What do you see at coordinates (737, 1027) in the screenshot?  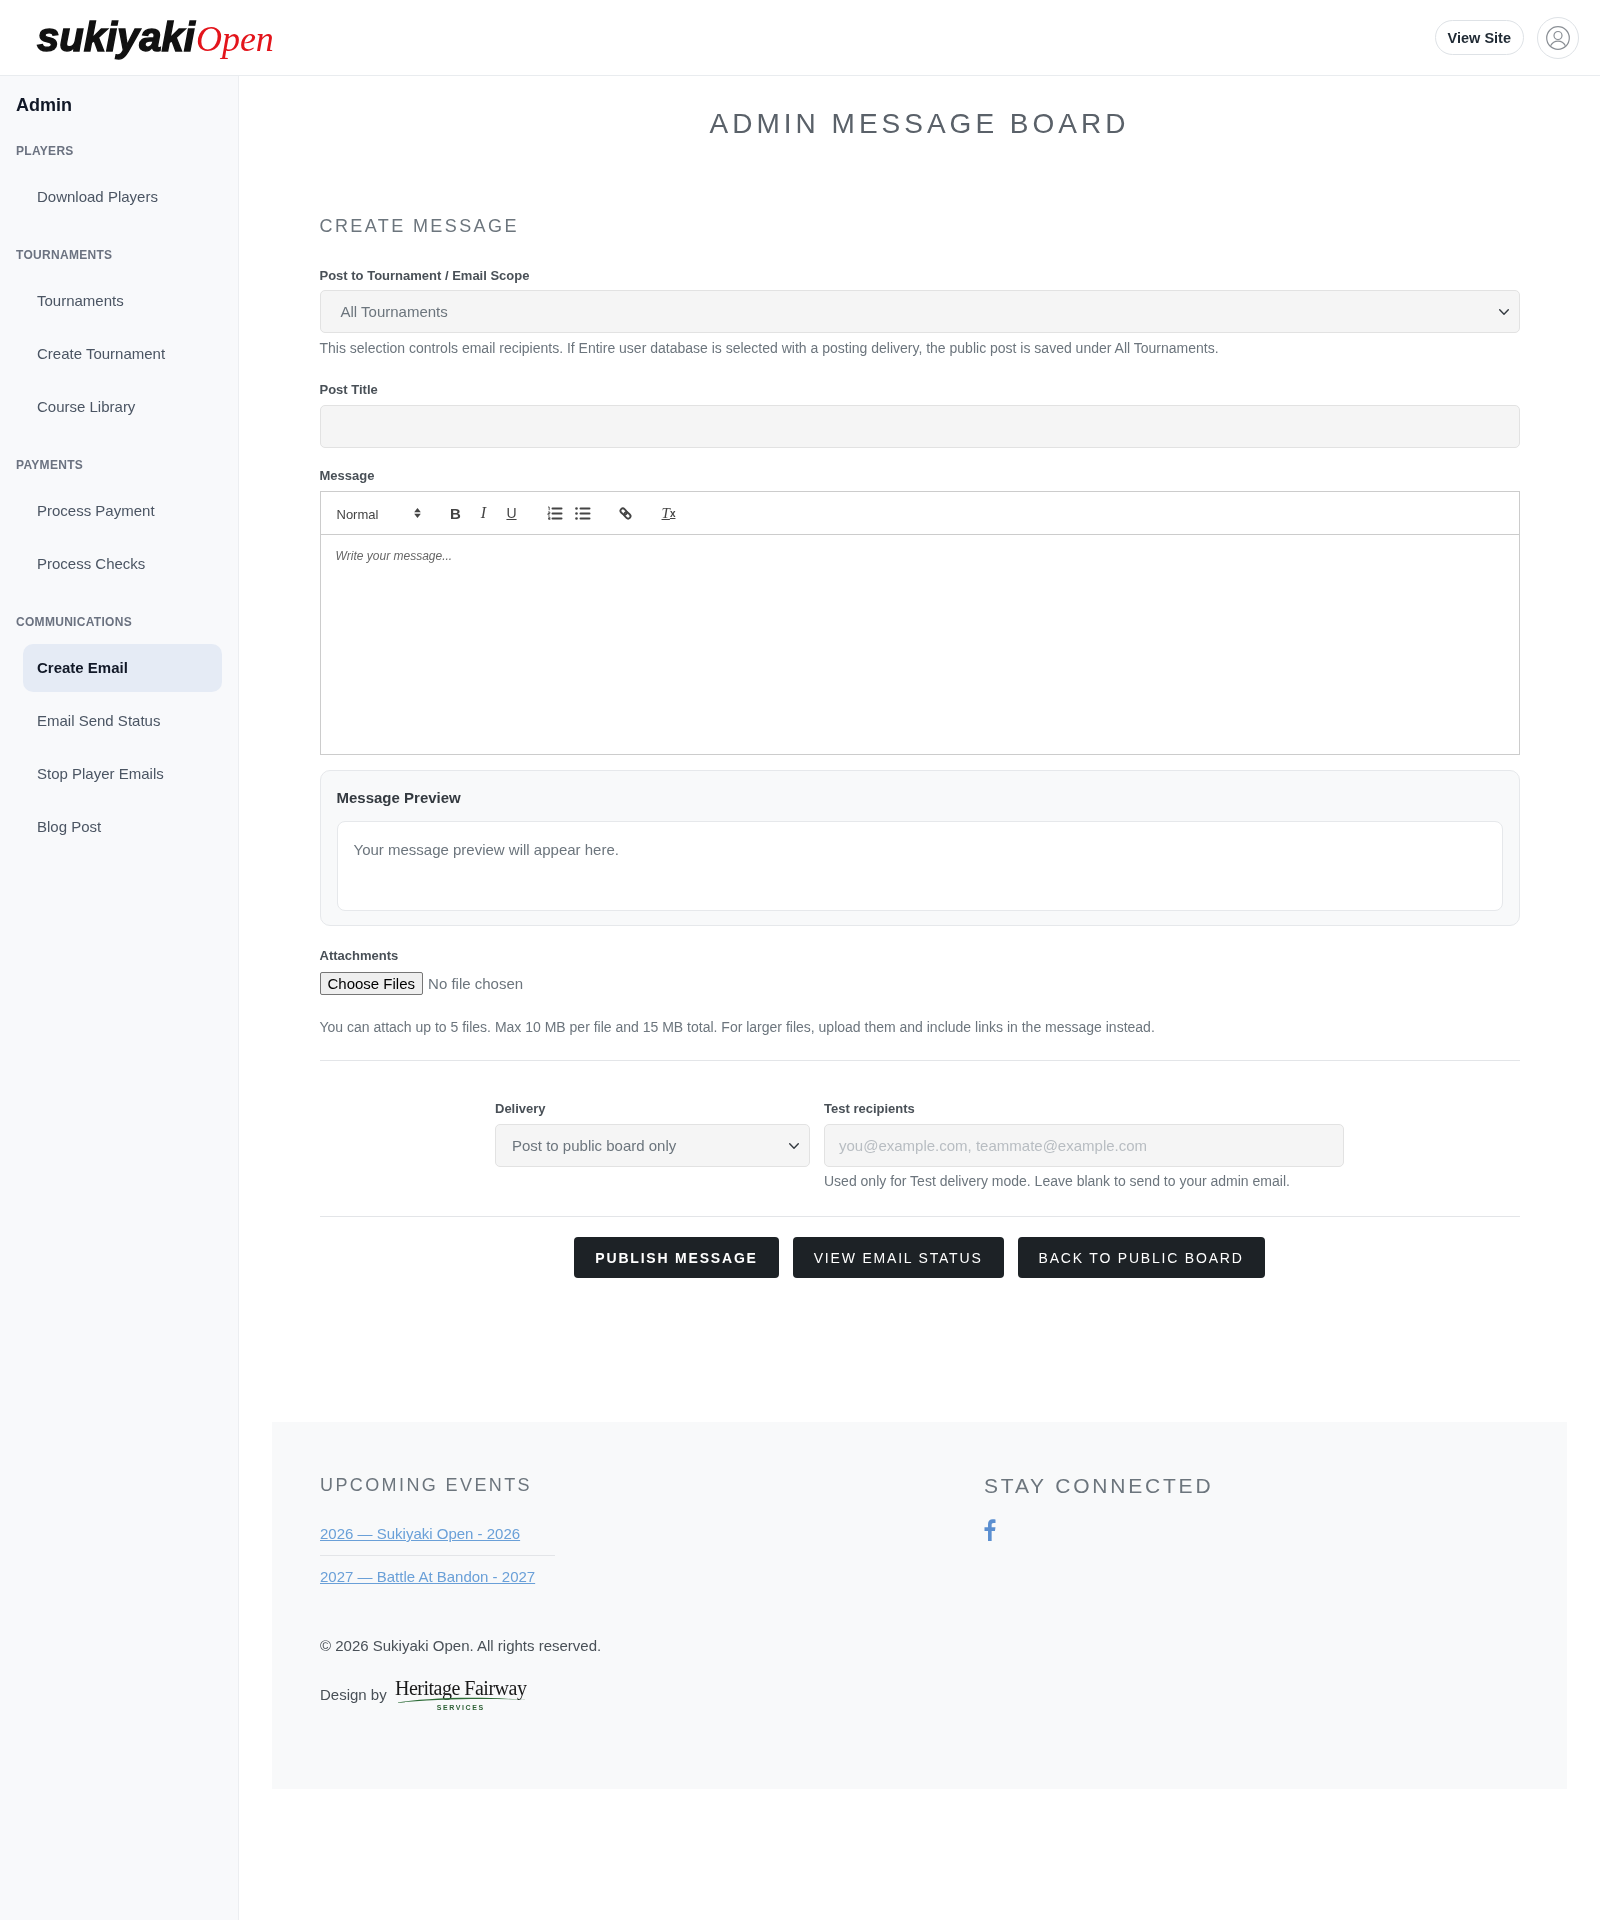 I see `help-text: You can attach up to 5 files. Max 10 MB per file and 15 MB total. For larger files, upload them and include links in the message instead.` at bounding box center [737, 1027].